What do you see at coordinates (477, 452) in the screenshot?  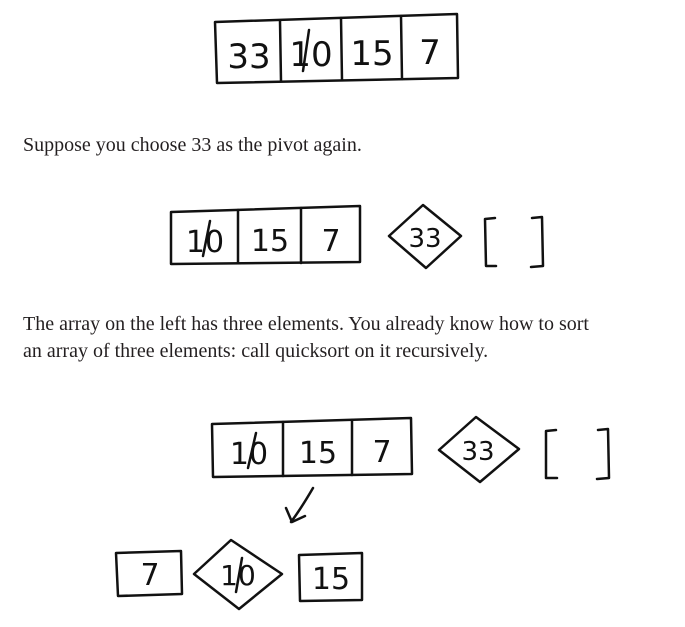 I see `figure3-pivot-label: 33` at bounding box center [477, 452].